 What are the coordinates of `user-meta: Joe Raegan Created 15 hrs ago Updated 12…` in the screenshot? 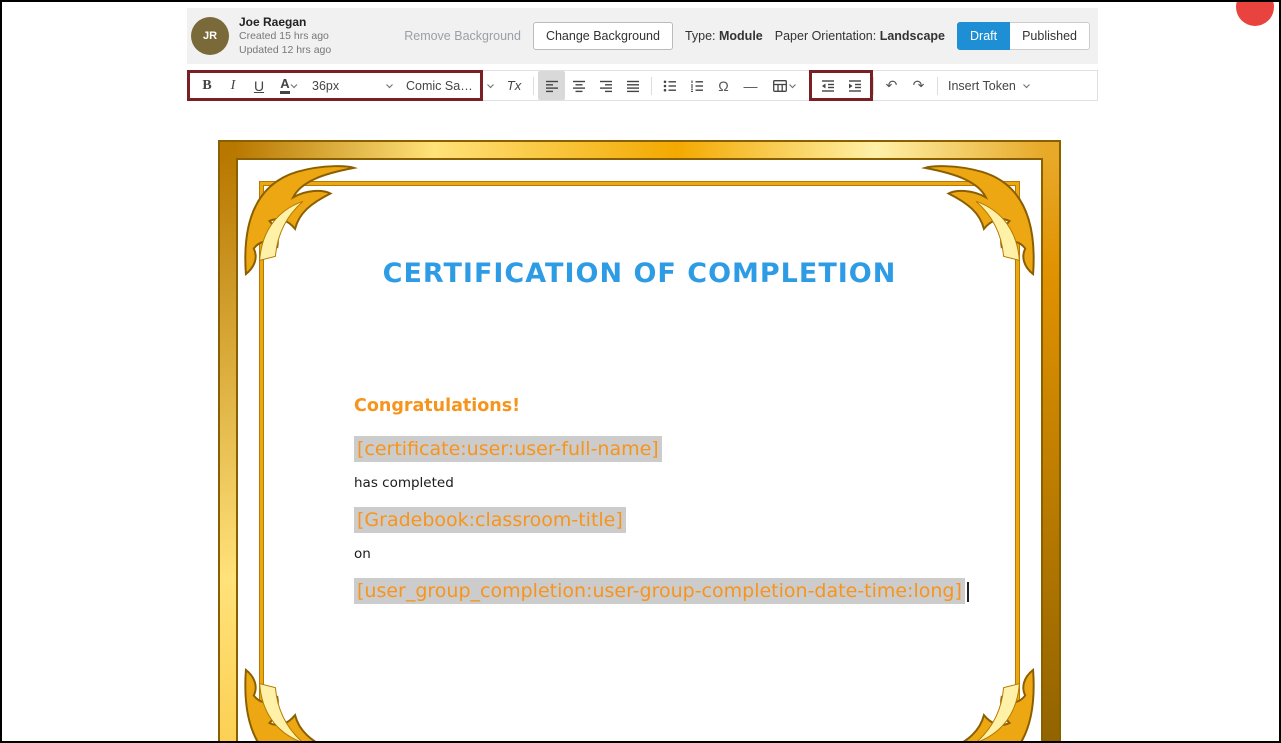 It's located at (285, 35).